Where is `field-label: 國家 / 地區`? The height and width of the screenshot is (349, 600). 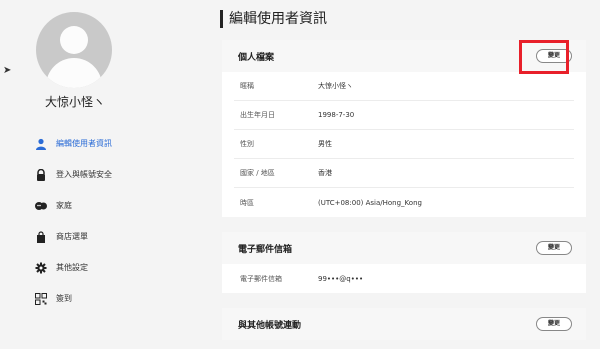 field-label: 國家 / 地區 is located at coordinates (257, 173).